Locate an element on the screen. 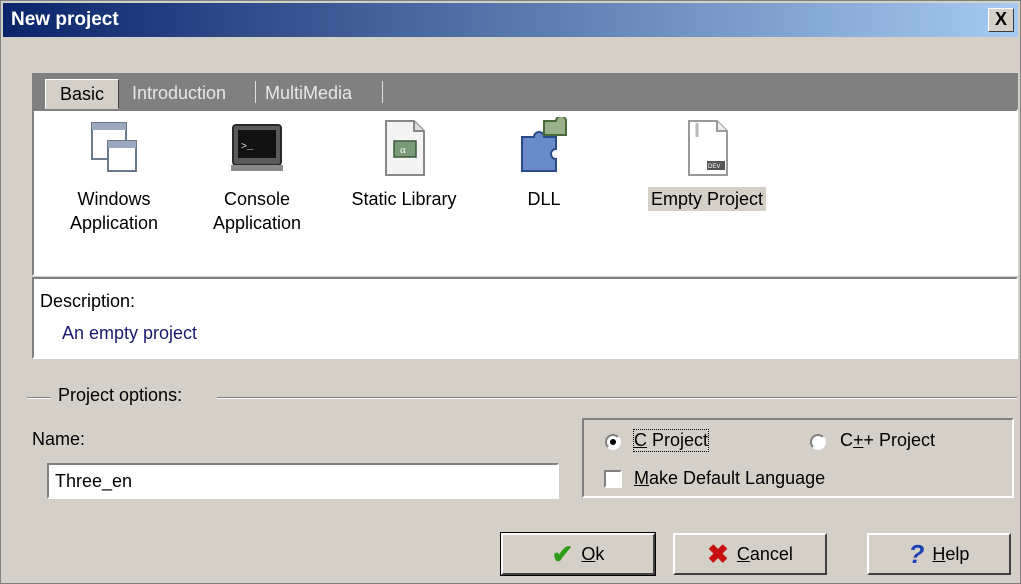  tab-strip: Basic Introduction MultiMedia is located at coordinates (525, 91).